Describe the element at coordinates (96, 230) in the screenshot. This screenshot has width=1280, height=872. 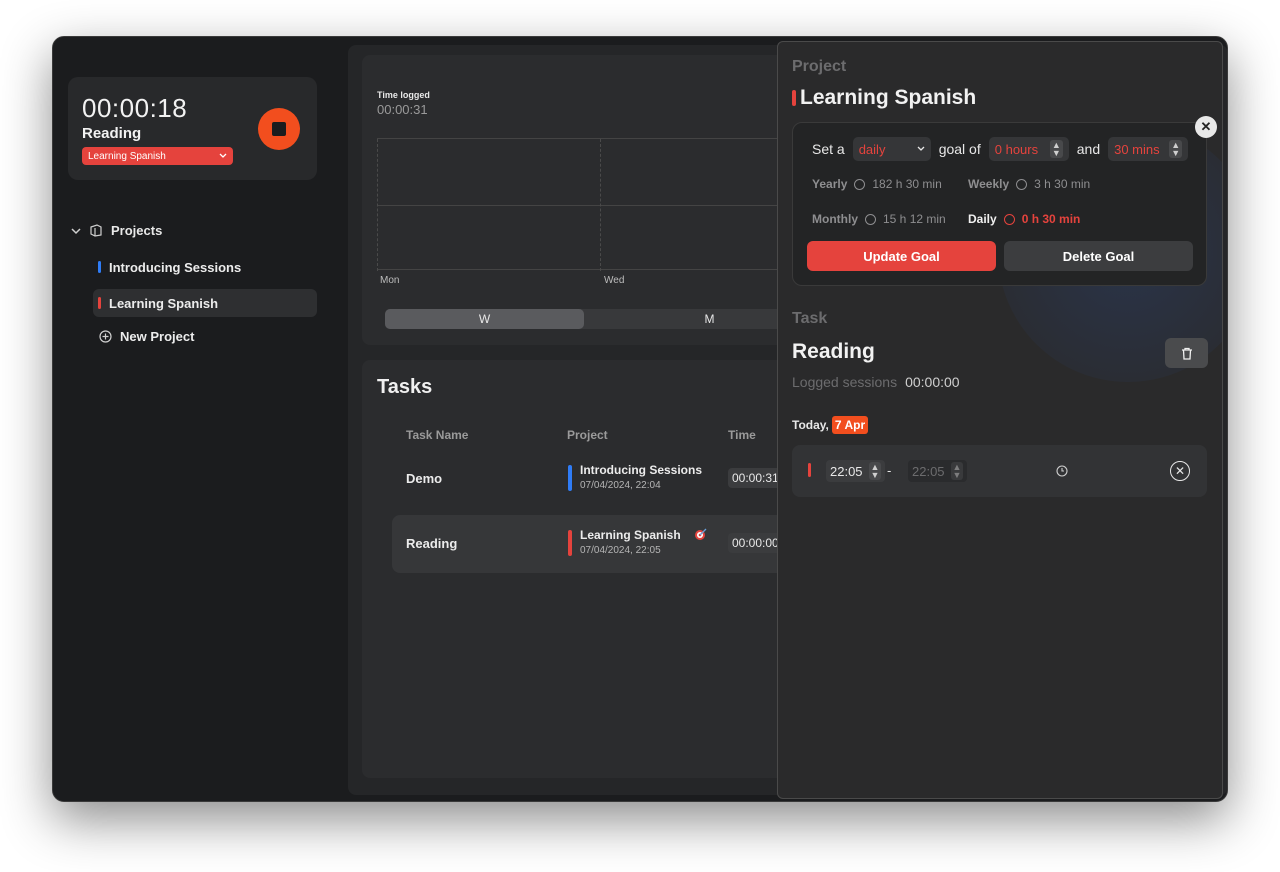
I see `projects-icon` at that location.